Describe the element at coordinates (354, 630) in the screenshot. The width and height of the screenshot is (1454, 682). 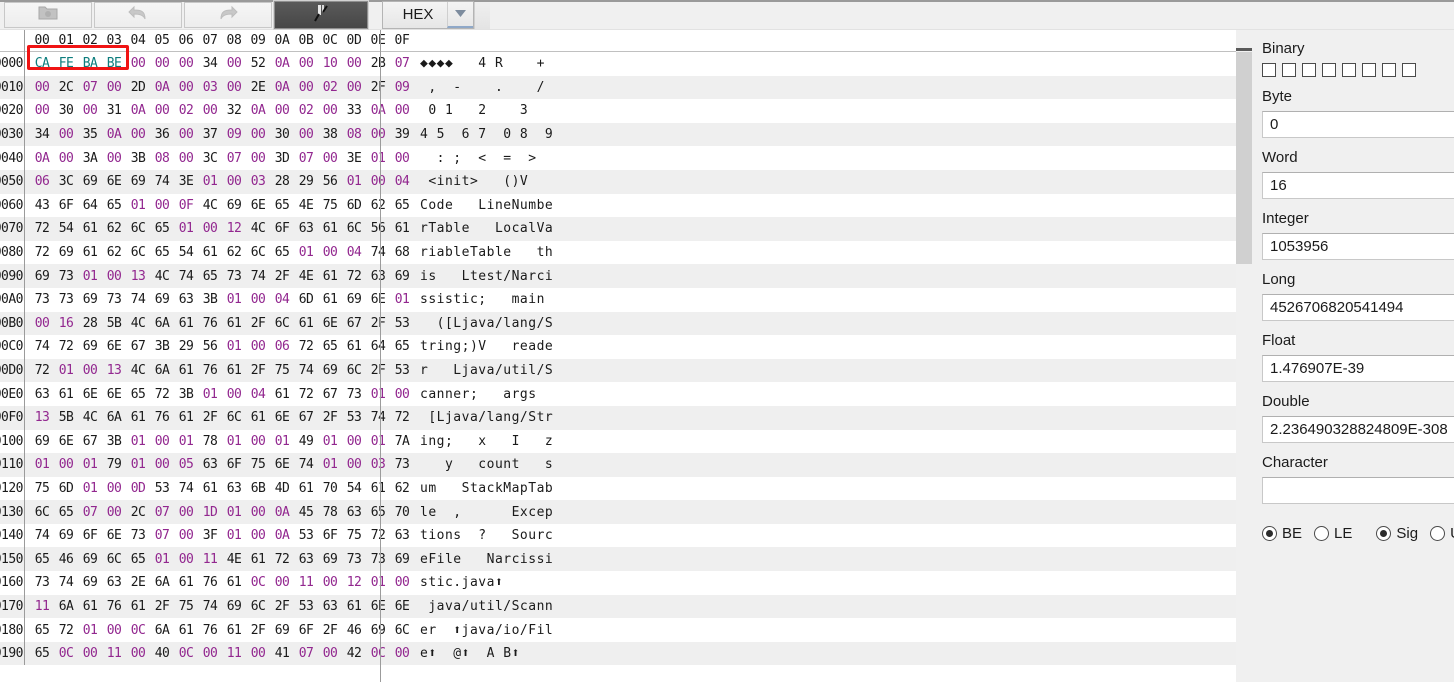
I see `hex-byte: 46` at that location.